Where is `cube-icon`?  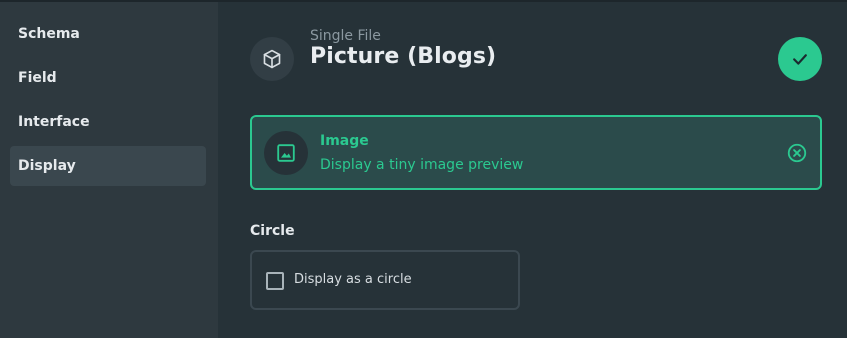
cube-icon is located at coordinates (272, 59).